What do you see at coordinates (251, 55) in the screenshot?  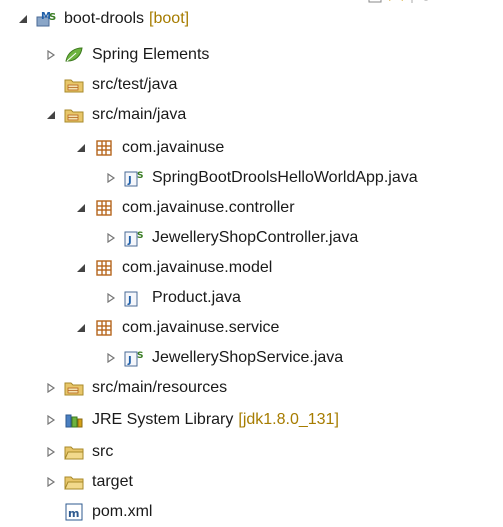 I see `tree-item-spring-elements: Spring Elements` at bounding box center [251, 55].